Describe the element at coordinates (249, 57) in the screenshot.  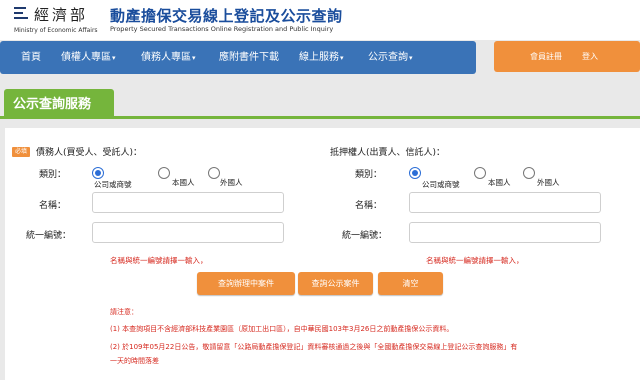
I see `nav-item-downloads: 應附書件下載` at that location.